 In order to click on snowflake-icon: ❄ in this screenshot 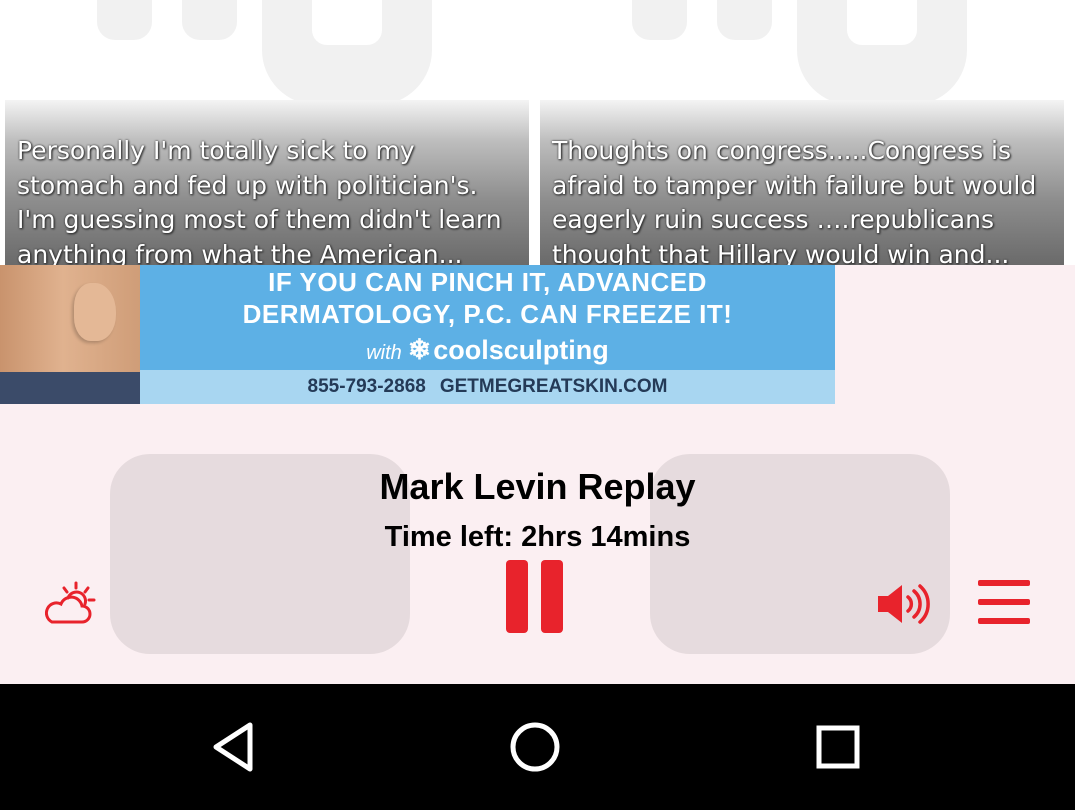, I will do `click(419, 349)`.